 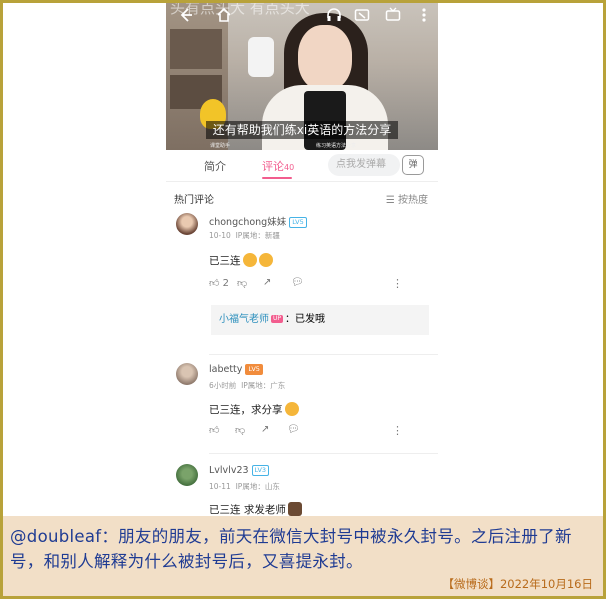 What do you see at coordinates (364, 165) in the screenshot?
I see `danmu-input: 点我发弹幕` at bounding box center [364, 165].